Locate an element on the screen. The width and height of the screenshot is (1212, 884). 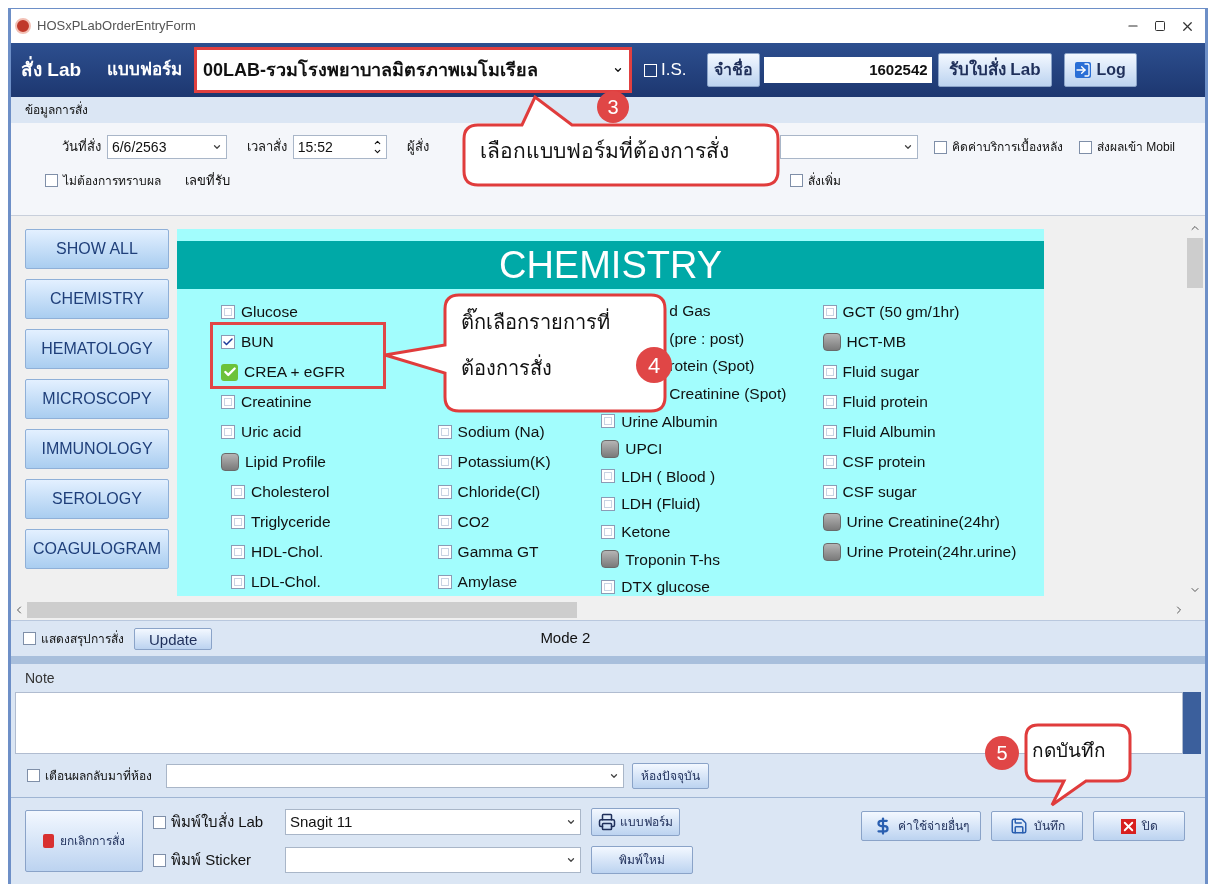
sticker-dropdown is located at coordinates (433, 860).